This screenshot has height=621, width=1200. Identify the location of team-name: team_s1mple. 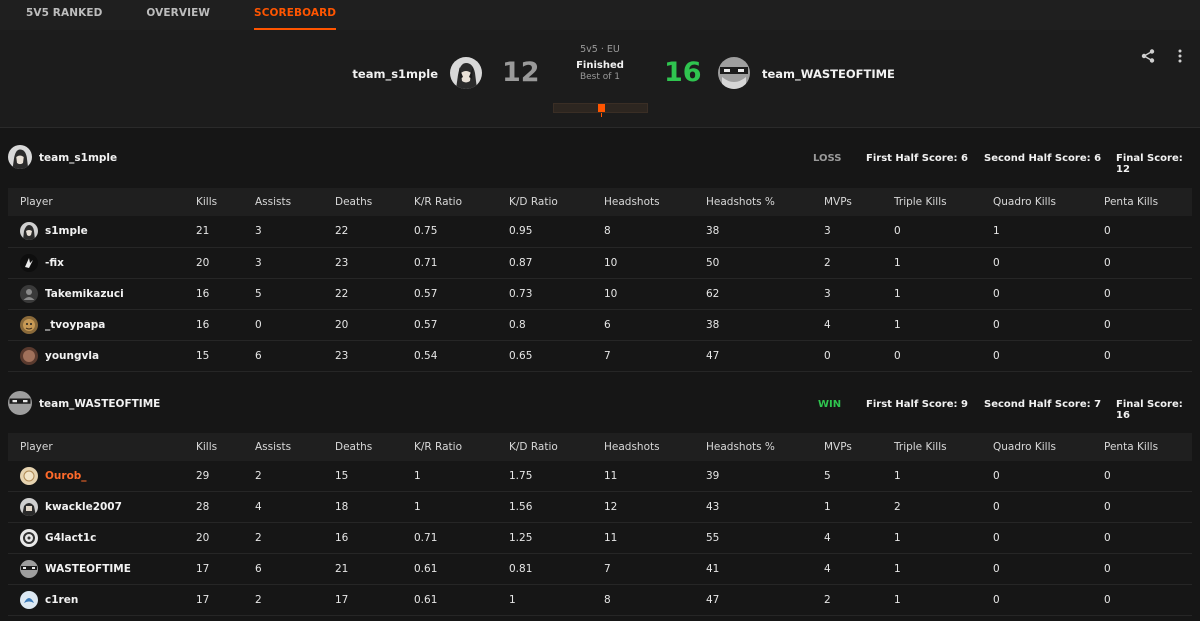
(78, 158).